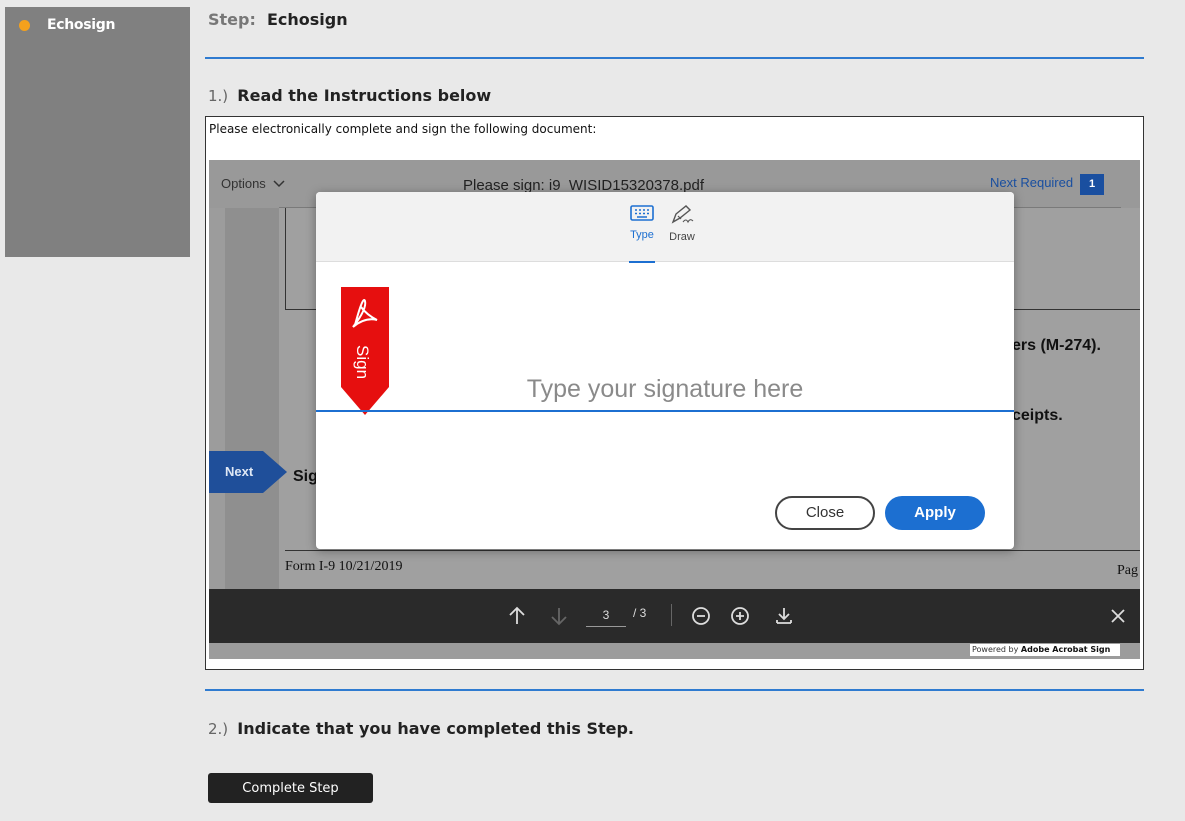 The width and height of the screenshot is (1185, 821). I want to click on complete-step-button: Complete Step, so click(290, 788).